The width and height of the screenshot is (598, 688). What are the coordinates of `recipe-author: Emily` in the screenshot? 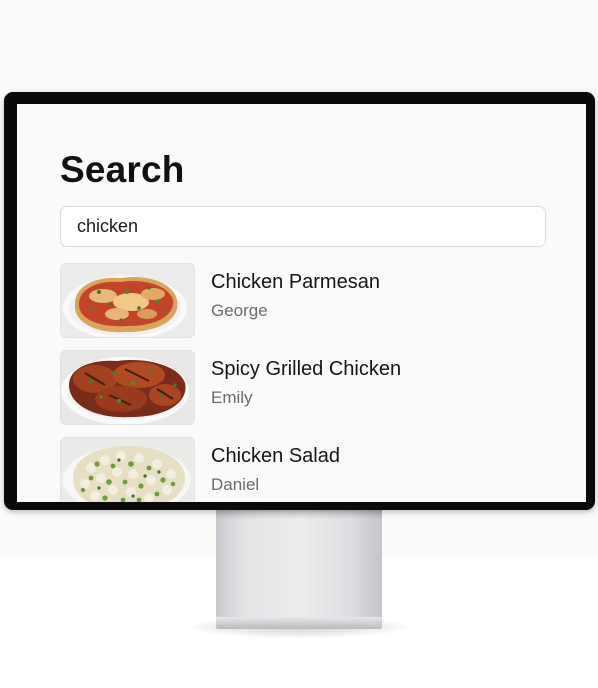 It's located at (232, 397).